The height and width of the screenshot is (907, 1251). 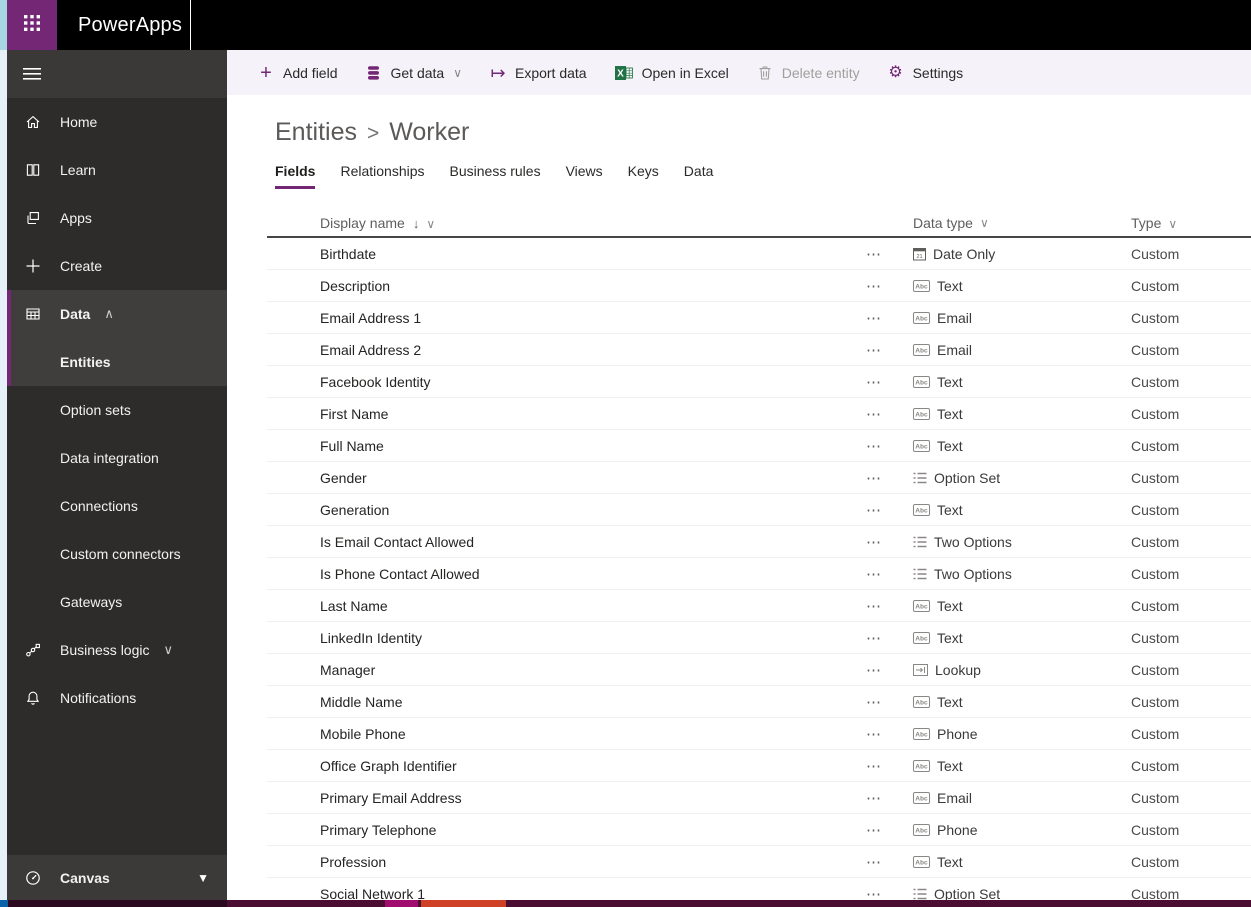 I want to click on gear-icon: ⚙, so click(x=895, y=72).